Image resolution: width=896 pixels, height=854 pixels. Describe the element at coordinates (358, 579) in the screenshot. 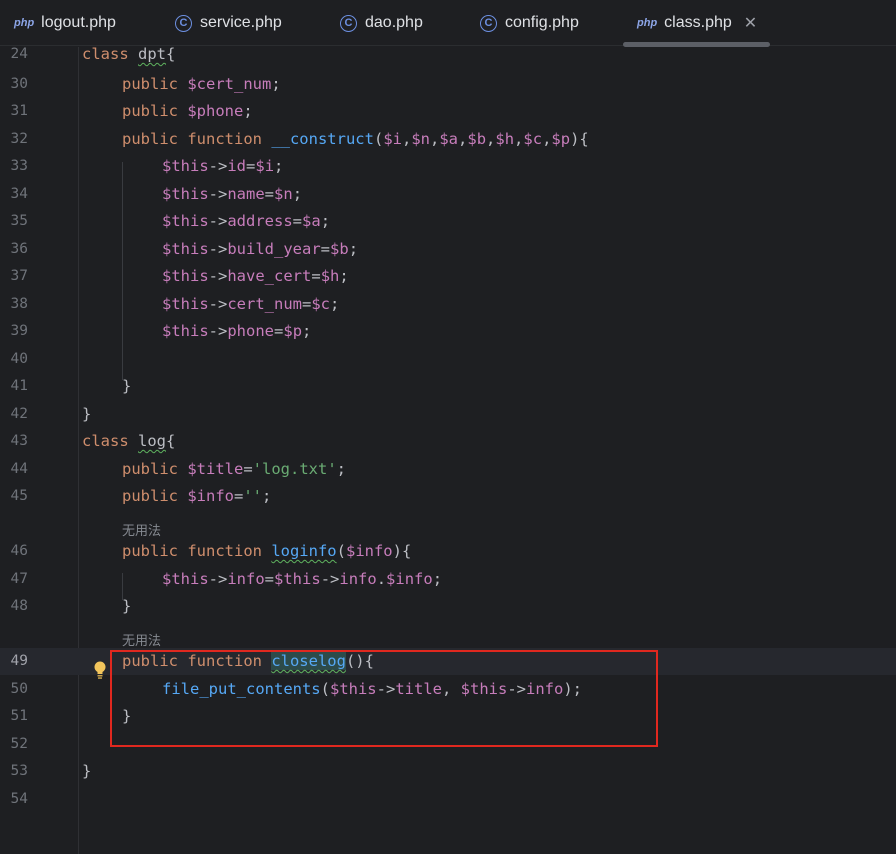

I see `code-token: info` at that location.